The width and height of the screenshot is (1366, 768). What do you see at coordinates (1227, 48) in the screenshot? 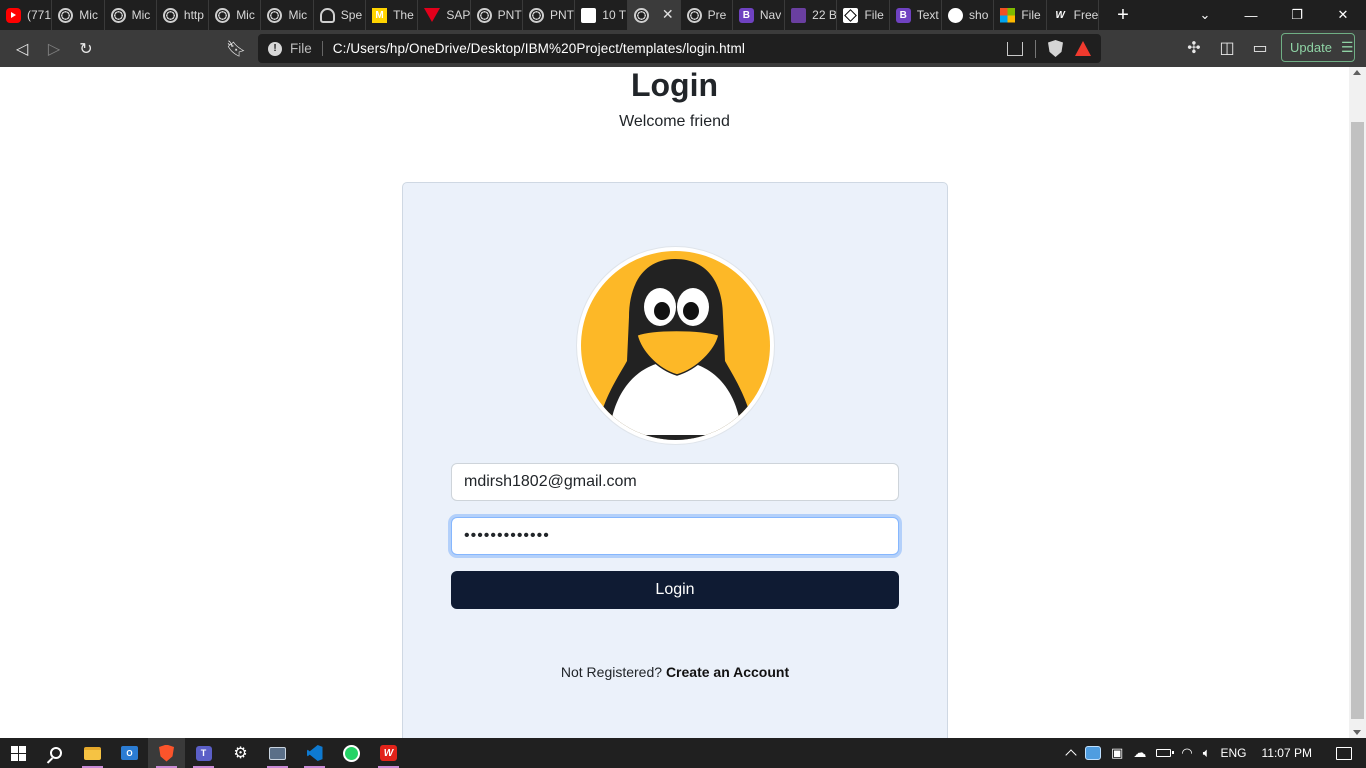
I see `sidebar-icon: ◫` at bounding box center [1227, 48].